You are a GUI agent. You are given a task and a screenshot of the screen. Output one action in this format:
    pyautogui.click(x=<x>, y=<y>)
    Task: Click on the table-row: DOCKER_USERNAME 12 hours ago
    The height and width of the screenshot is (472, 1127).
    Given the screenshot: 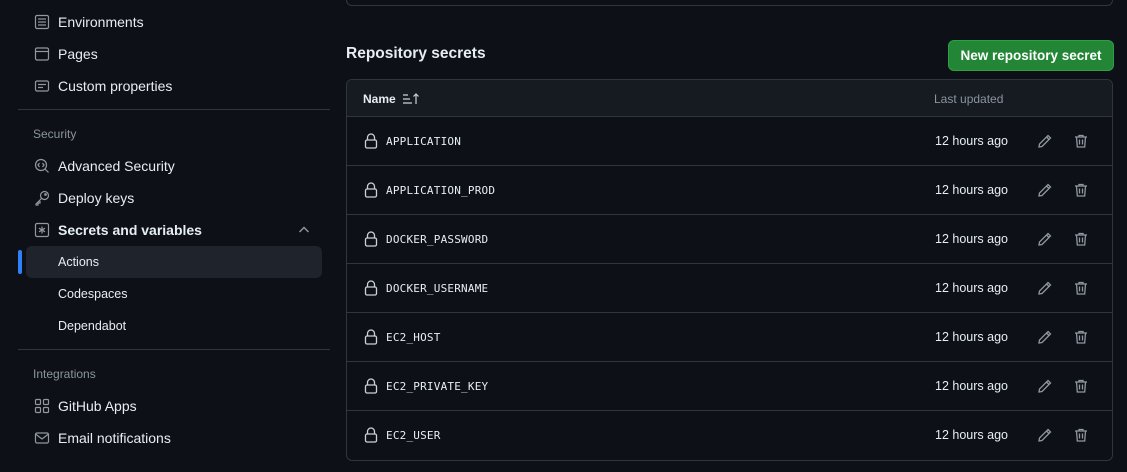 What is the action you would take?
    pyautogui.click(x=729, y=288)
    